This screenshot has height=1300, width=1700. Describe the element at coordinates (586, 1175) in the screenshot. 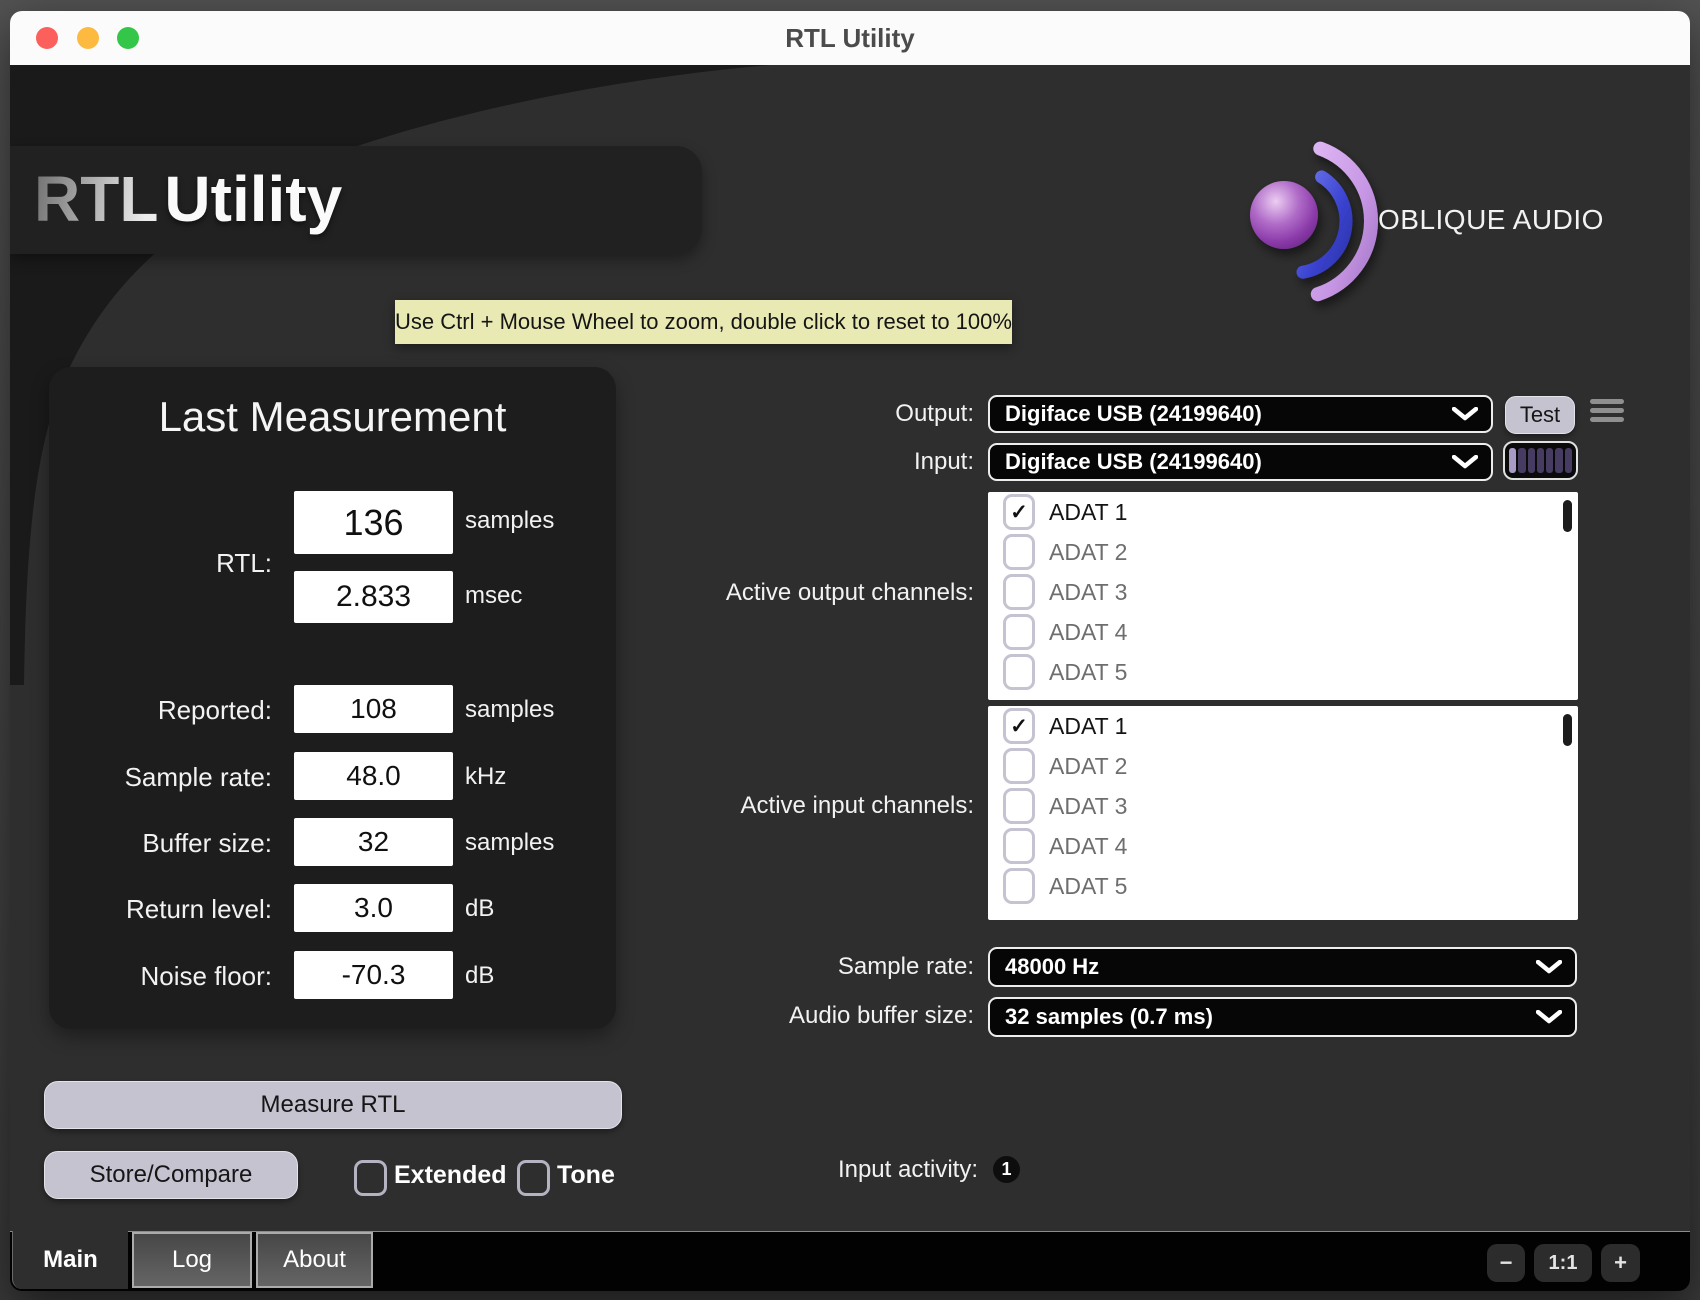

I see `tone-checkbox-label: Tone` at that location.